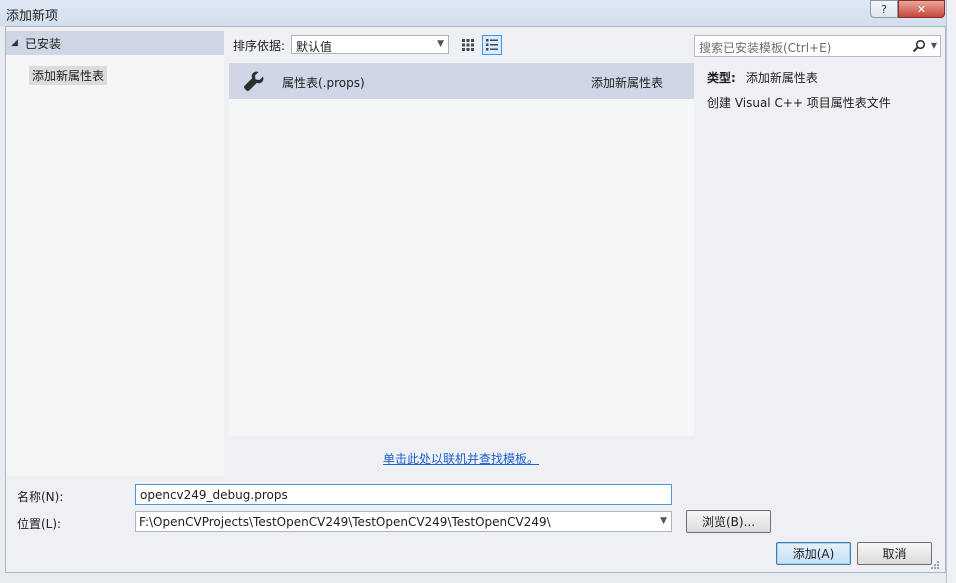 This screenshot has width=956, height=583. What do you see at coordinates (370, 44) in the screenshot?
I see `sort-dropdown: 默认值 ▼` at bounding box center [370, 44].